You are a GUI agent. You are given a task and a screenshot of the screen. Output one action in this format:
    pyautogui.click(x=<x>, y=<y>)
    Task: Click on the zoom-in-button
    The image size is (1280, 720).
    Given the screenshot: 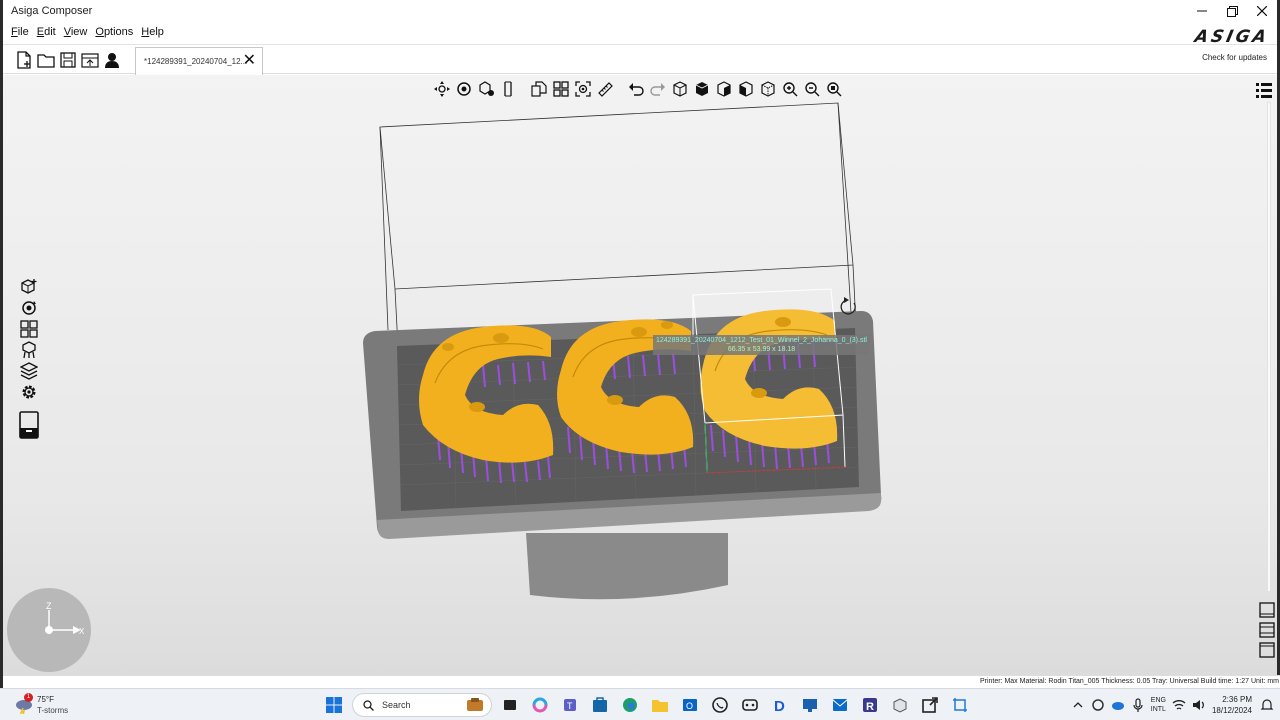 What is the action you would take?
    pyautogui.click(x=789, y=88)
    